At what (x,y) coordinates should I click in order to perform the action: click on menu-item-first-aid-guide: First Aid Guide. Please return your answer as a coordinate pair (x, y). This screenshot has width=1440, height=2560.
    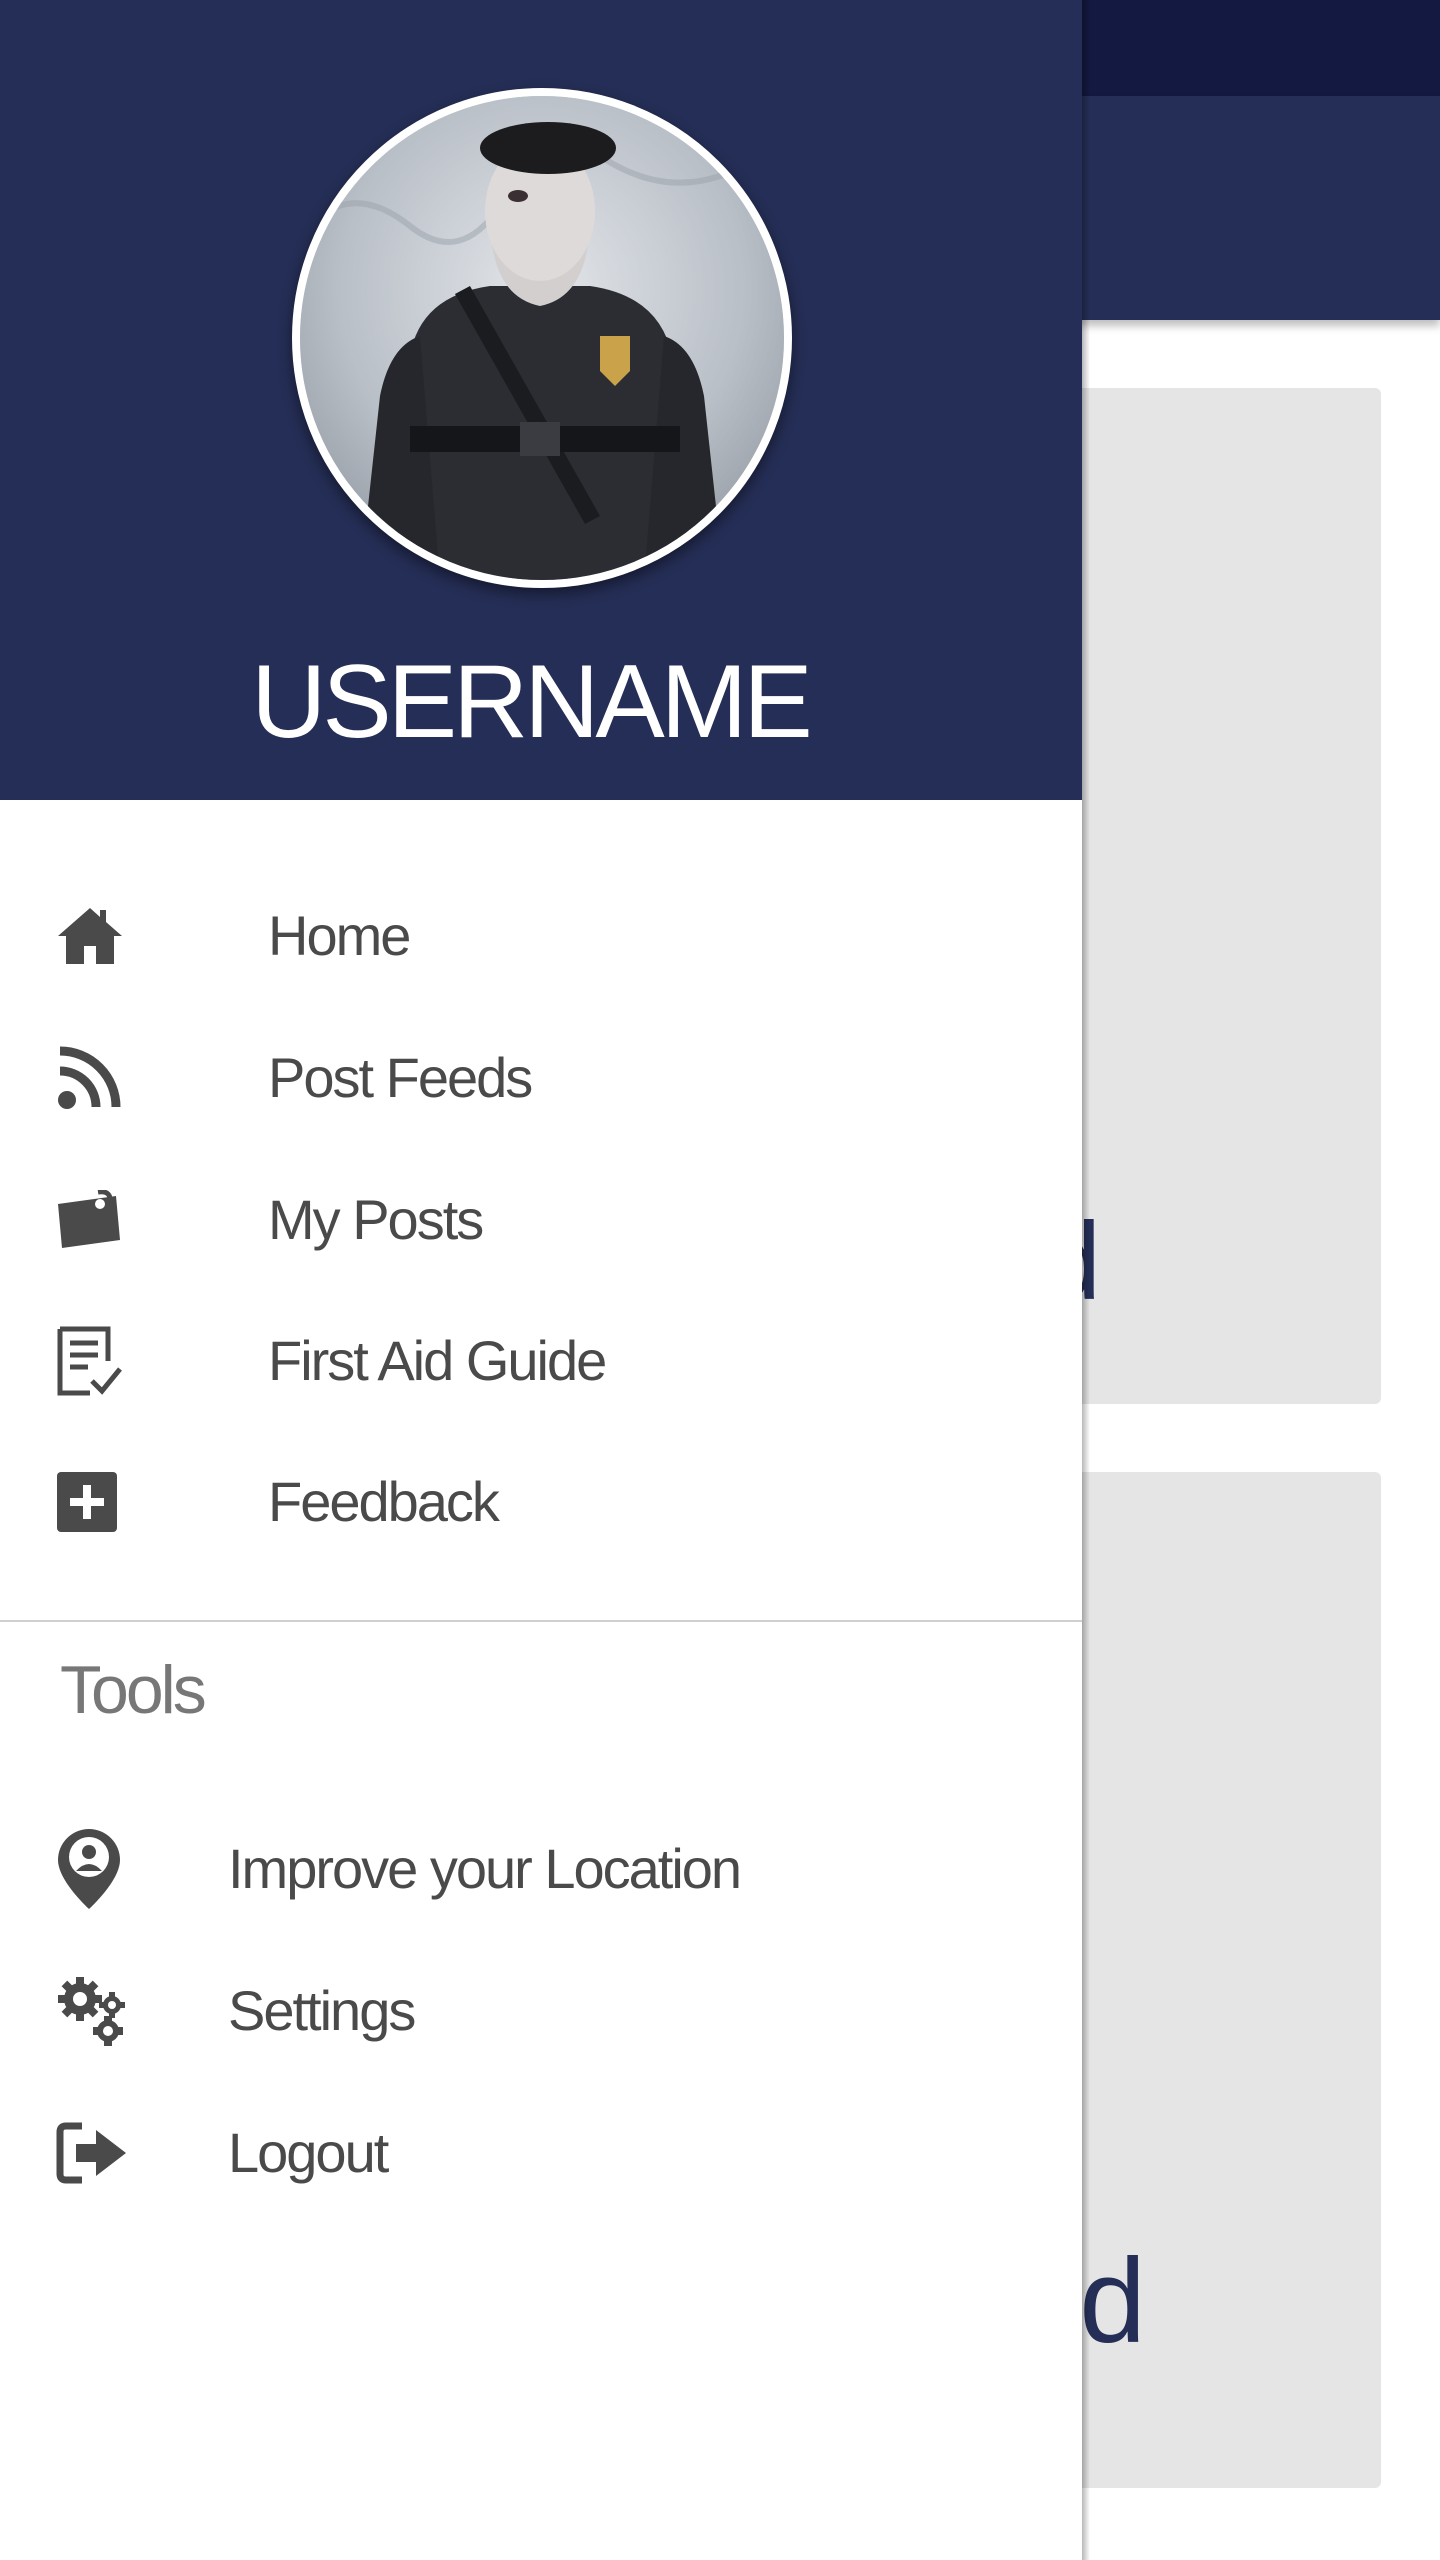
    Looking at the image, I should click on (541, 1361).